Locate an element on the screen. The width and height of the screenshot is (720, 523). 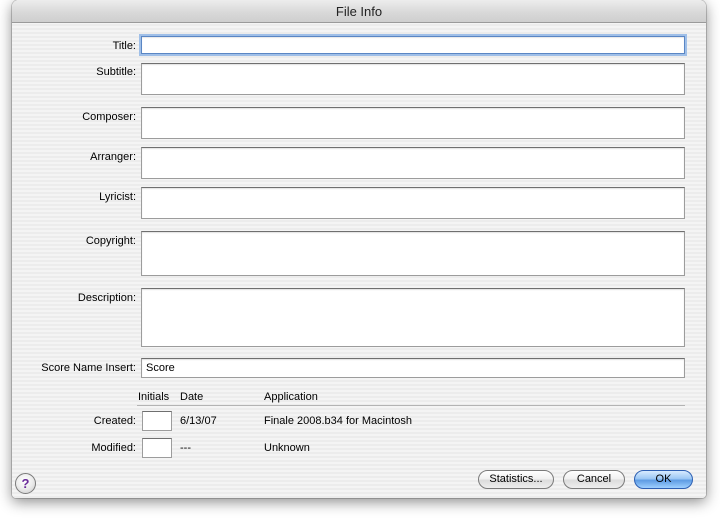
arranger-label: Arranger: is located at coordinates (113, 157).